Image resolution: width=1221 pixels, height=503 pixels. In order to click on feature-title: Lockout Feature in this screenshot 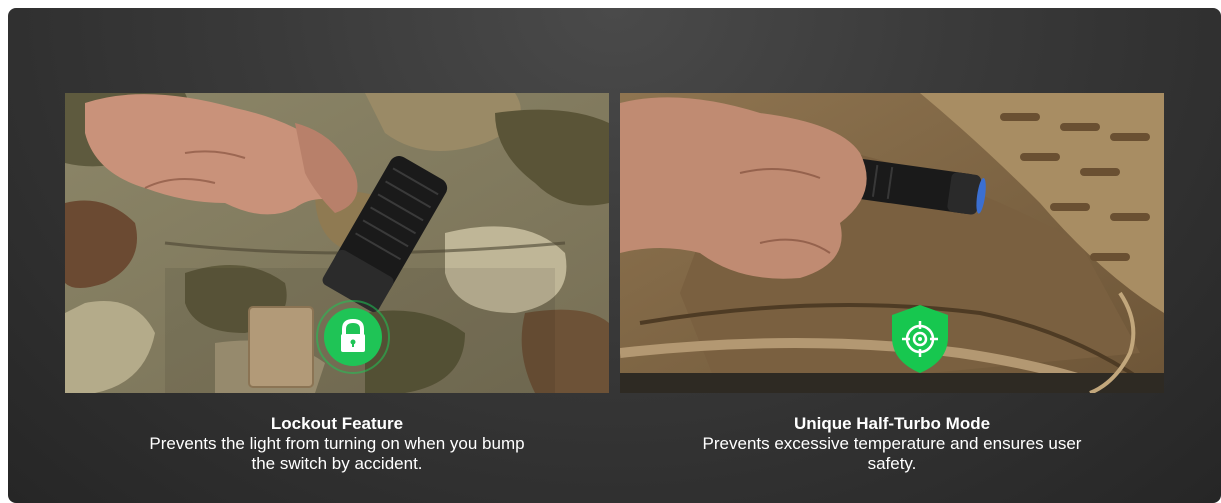, I will do `click(337, 423)`.